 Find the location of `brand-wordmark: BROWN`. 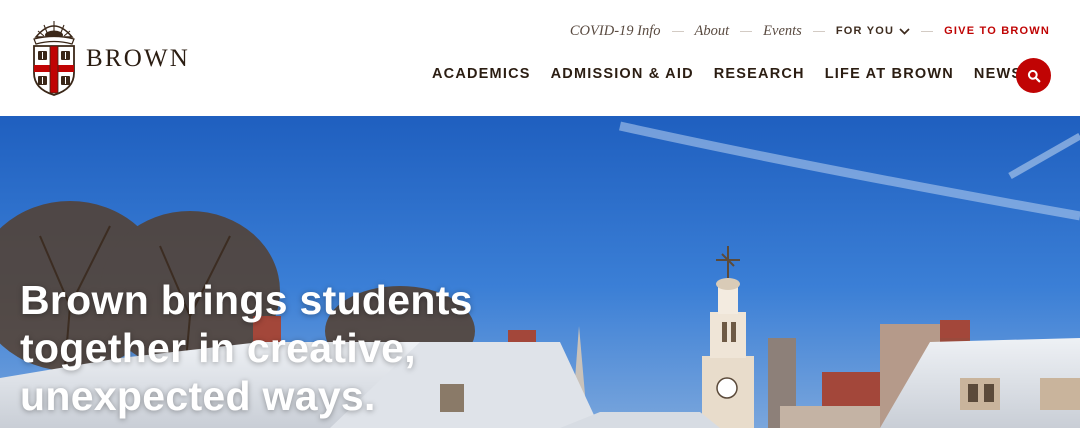

brand-wordmark: BROWN is located at coordinates (138, 58).